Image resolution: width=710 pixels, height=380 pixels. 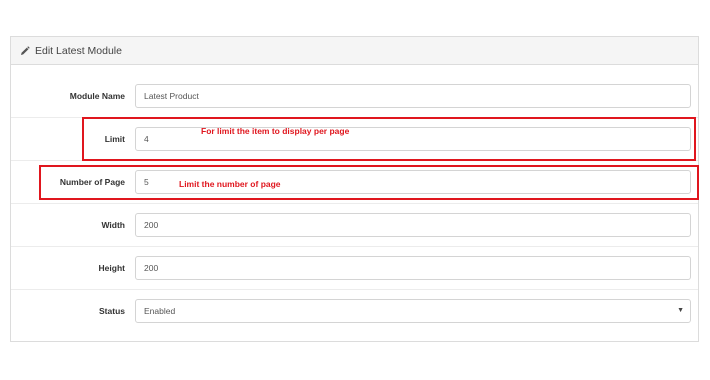 I want to click on form-row-width: Width 200, so click(x=354, y=225).